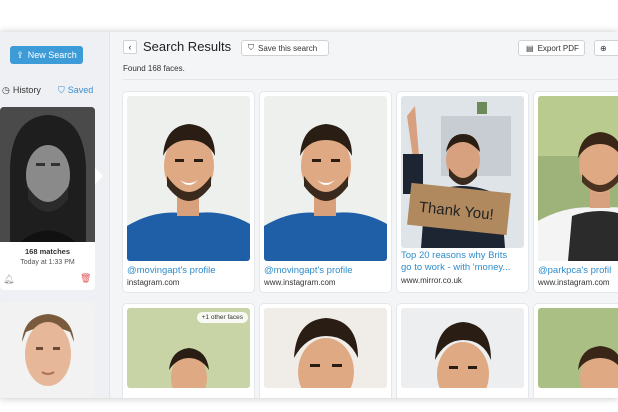  I want to click on save-search-button: ⛉ Save this search, so click(285, 48).